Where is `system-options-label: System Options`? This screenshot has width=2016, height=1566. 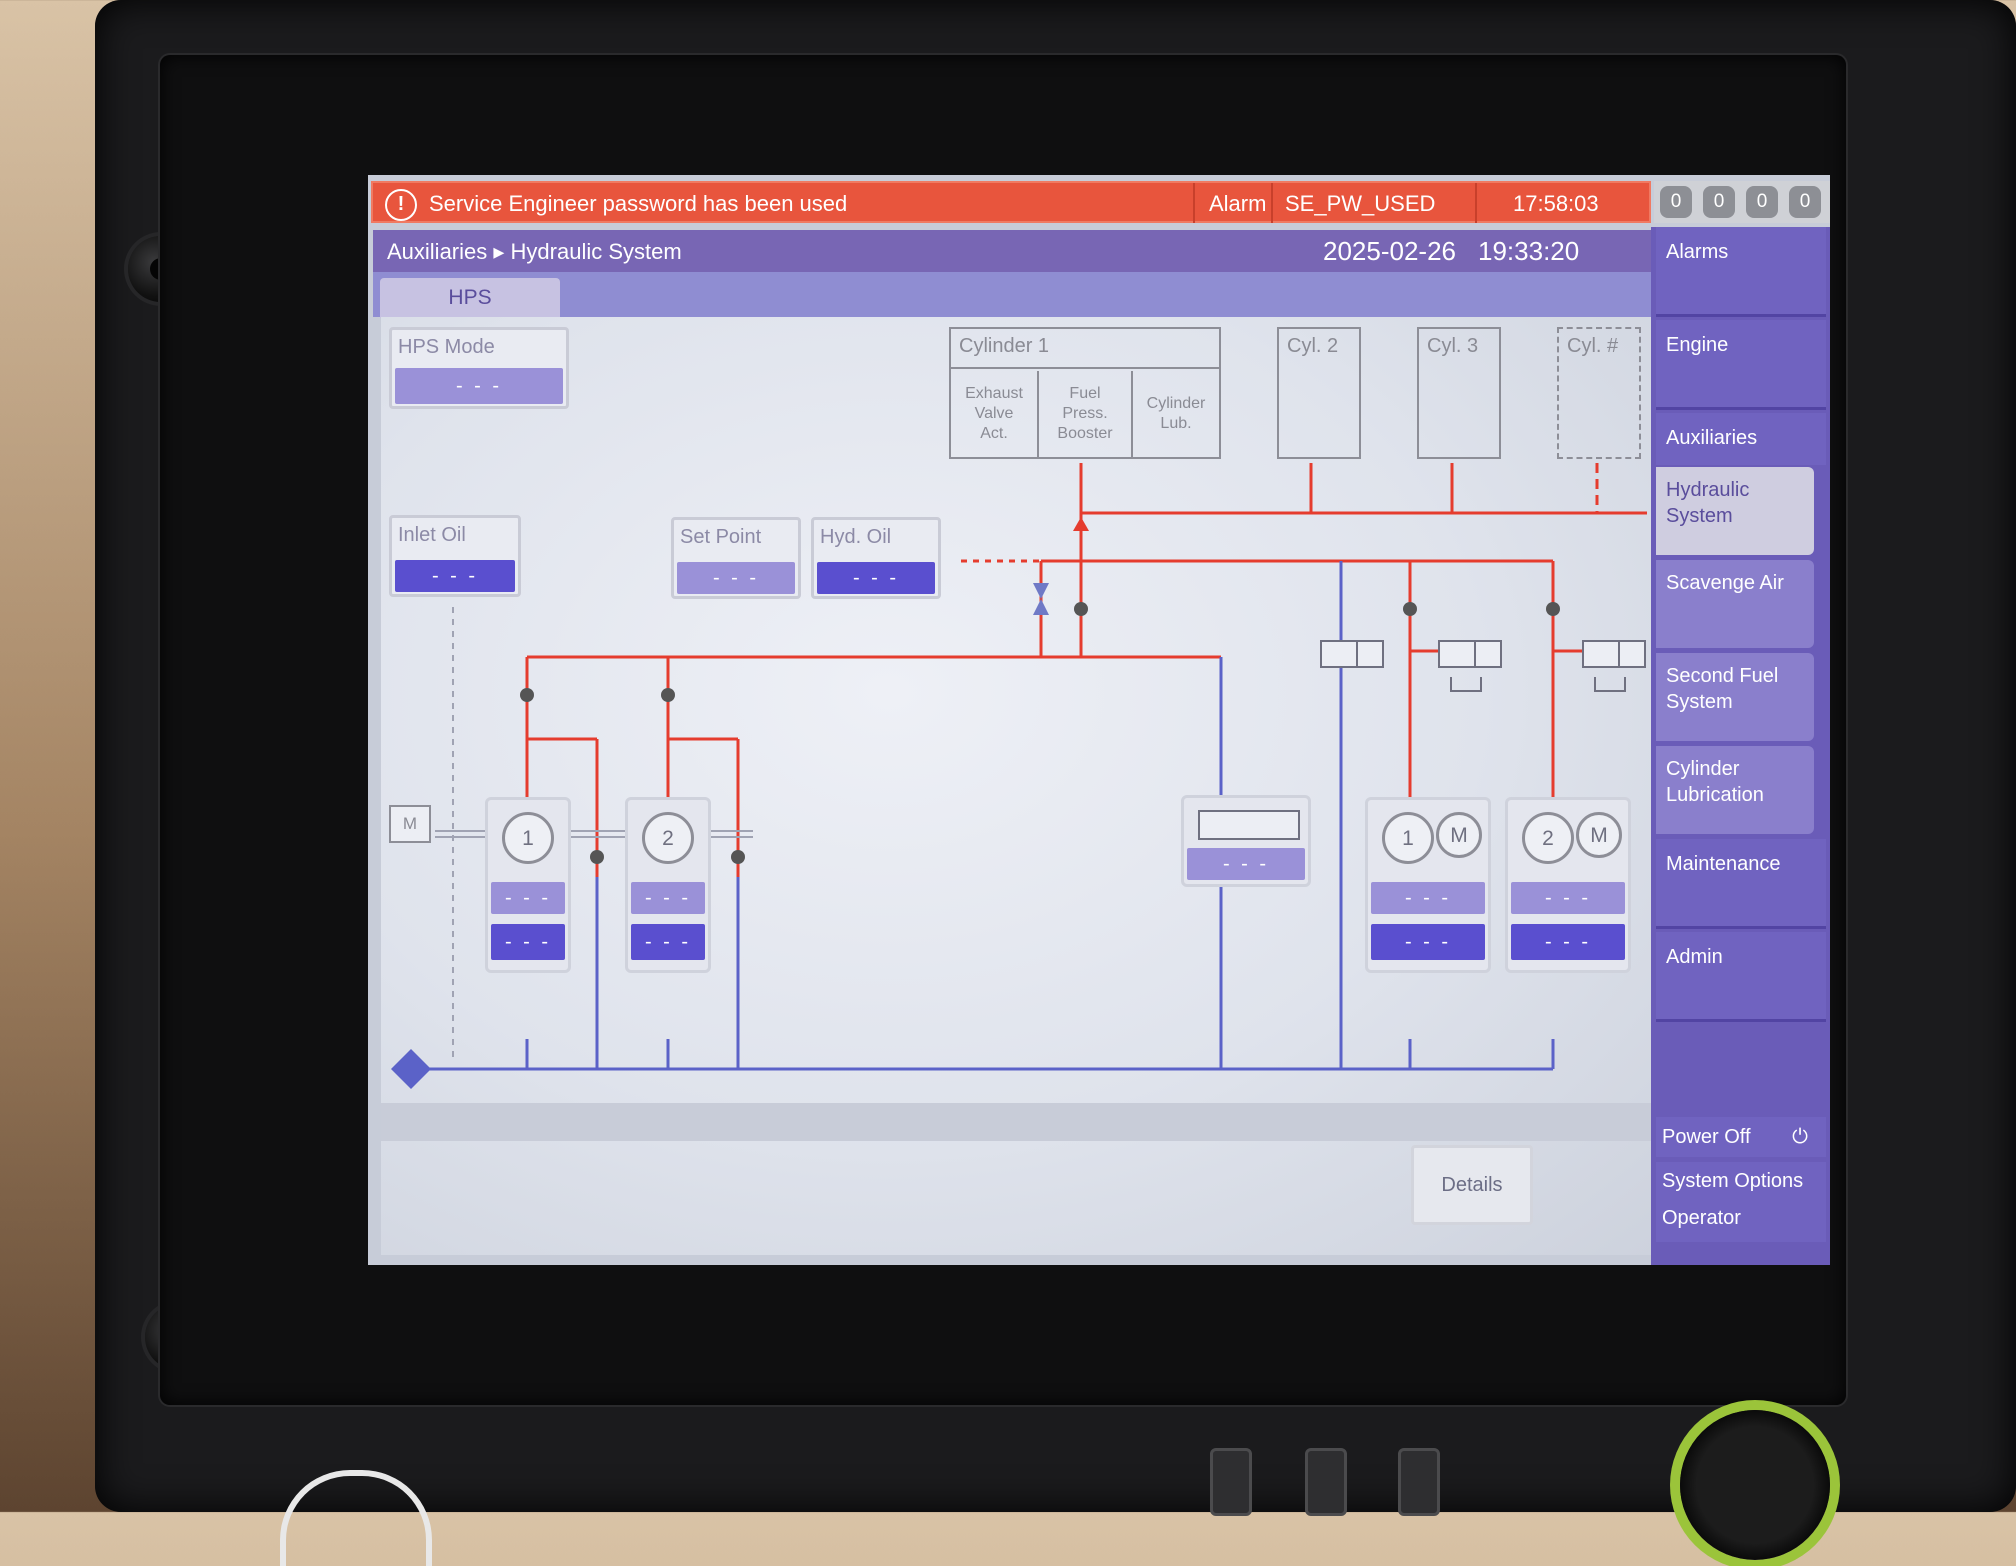
system-options-label: System Options is located at coordinates (1733, 1181).